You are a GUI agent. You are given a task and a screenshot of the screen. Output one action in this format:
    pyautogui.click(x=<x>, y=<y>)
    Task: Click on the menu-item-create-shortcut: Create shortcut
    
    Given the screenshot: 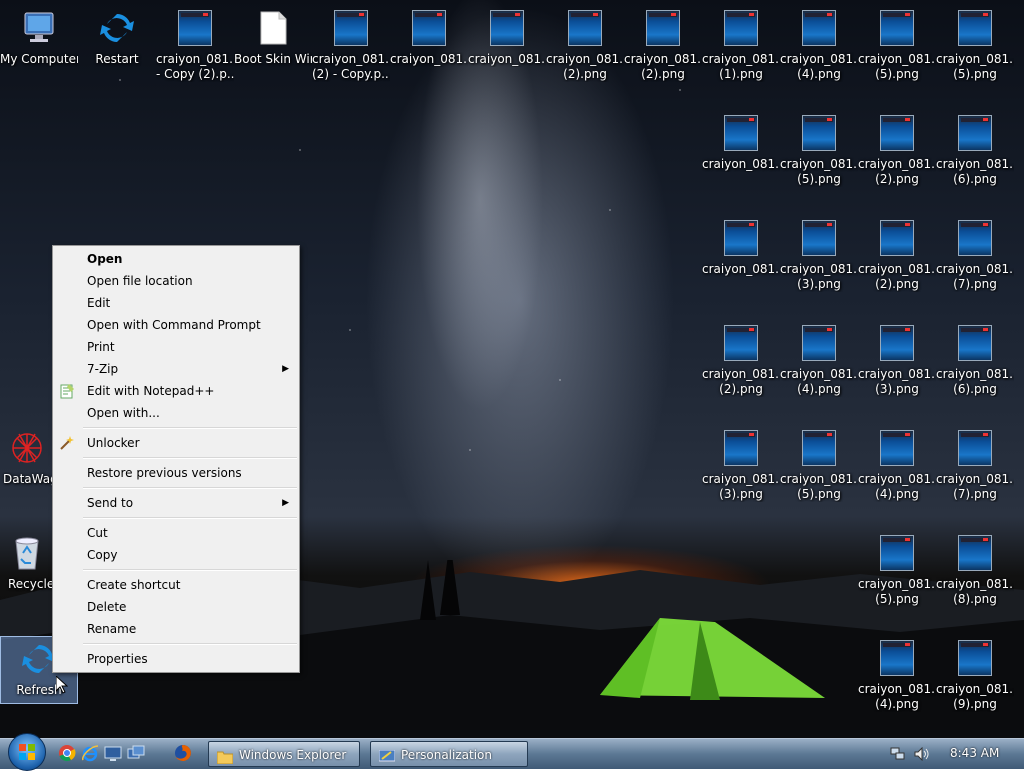 What is the action you would take?
    pyautogui.click(x=176, y=585)
    